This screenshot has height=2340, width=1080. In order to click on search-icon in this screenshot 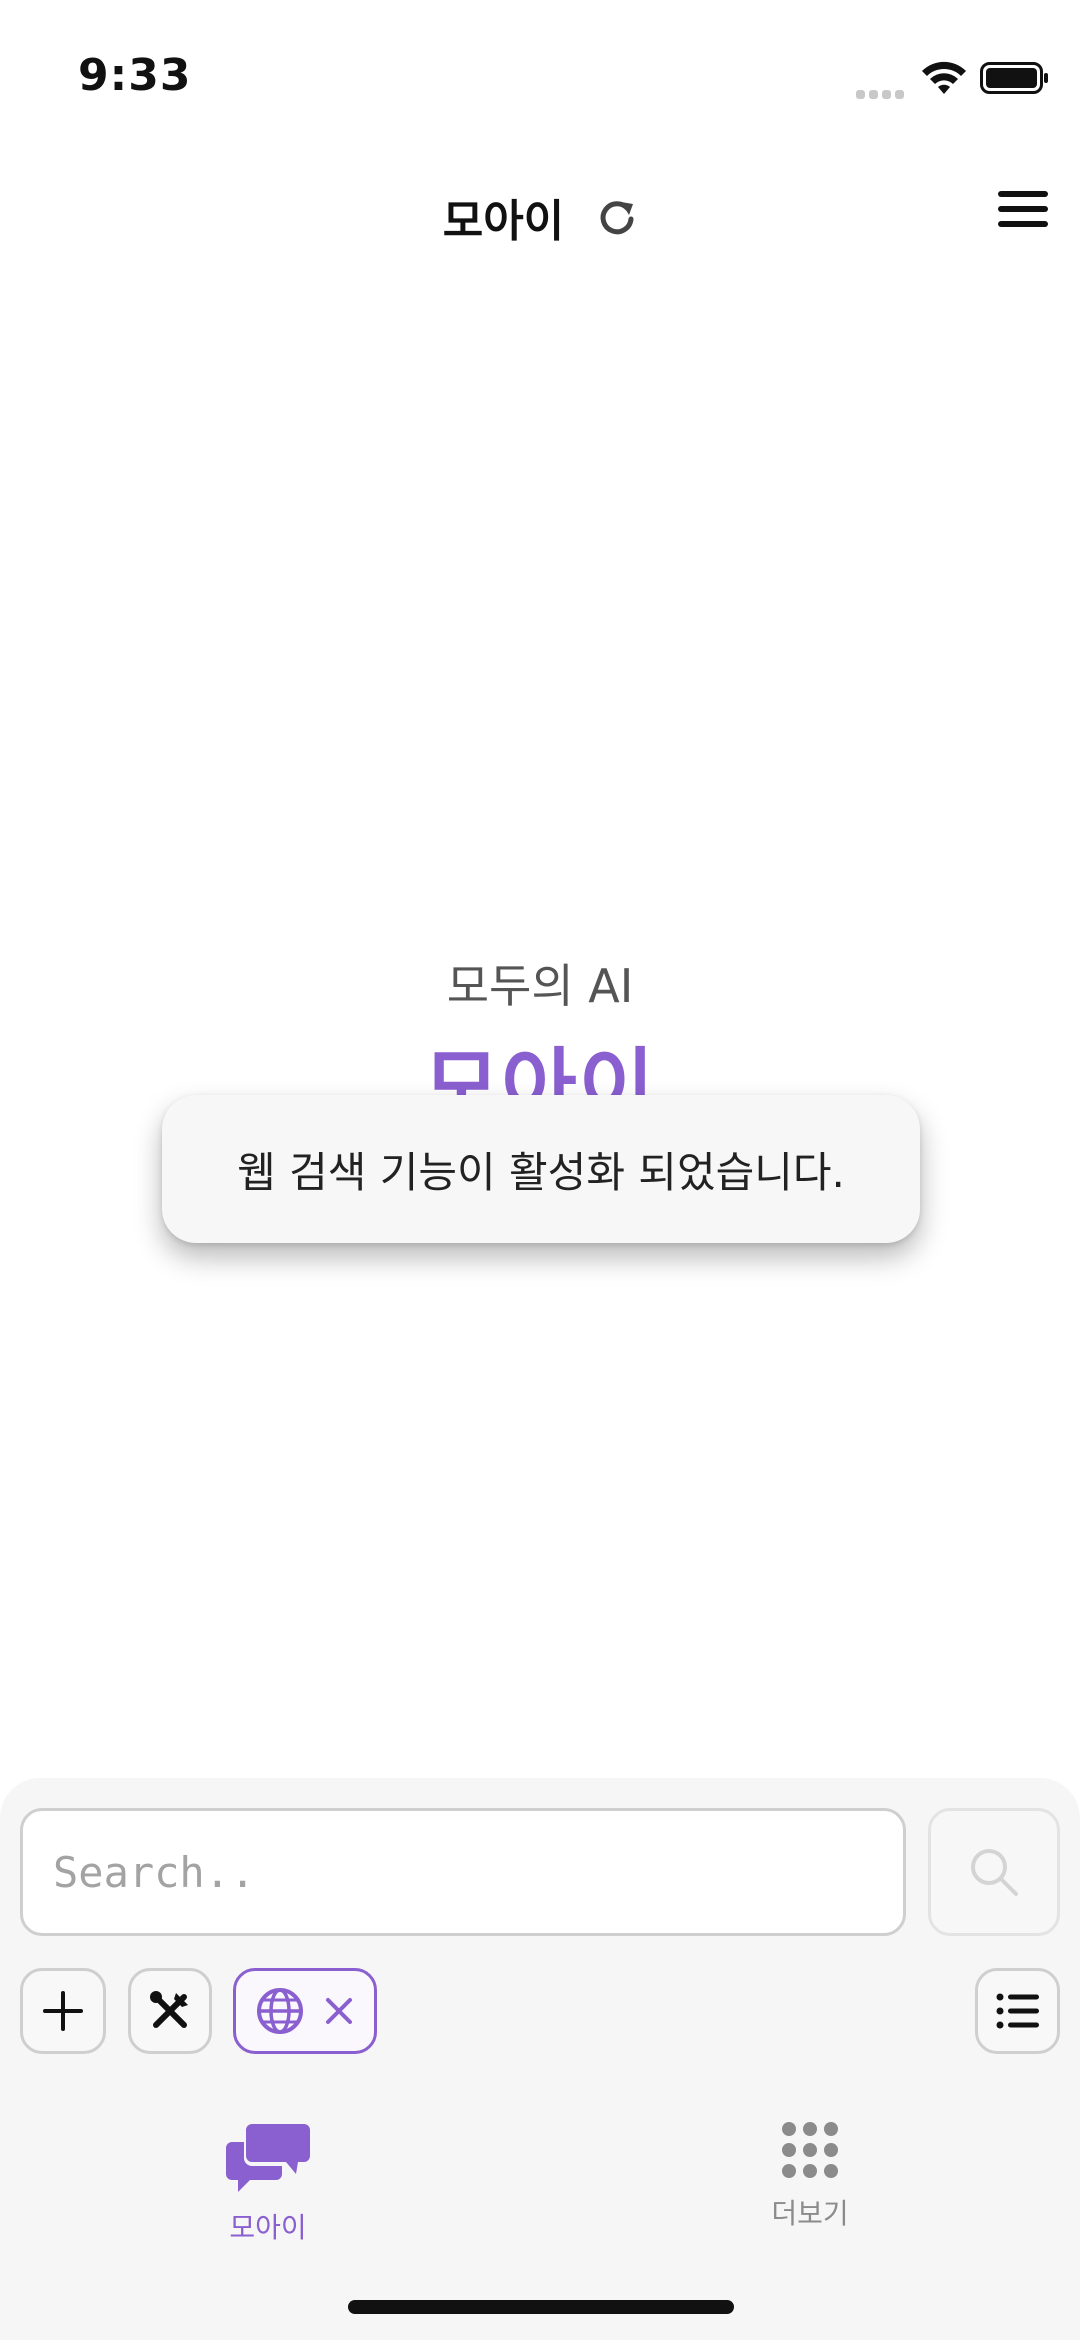, I will do `click(994, 1872)`.